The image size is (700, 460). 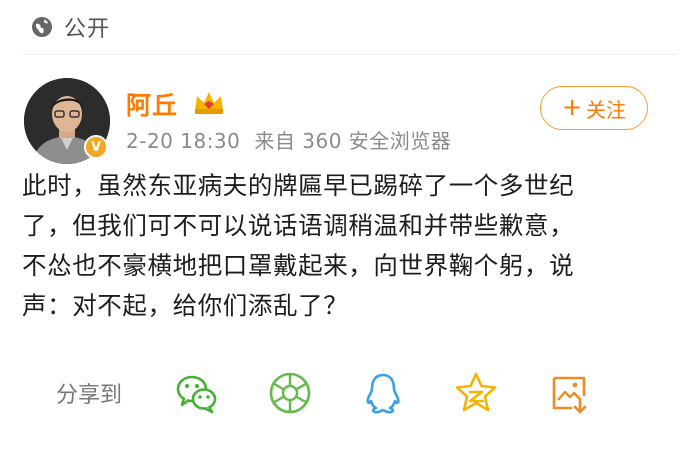 I want to click on wechat-share-button, so click(x=197, y=393).